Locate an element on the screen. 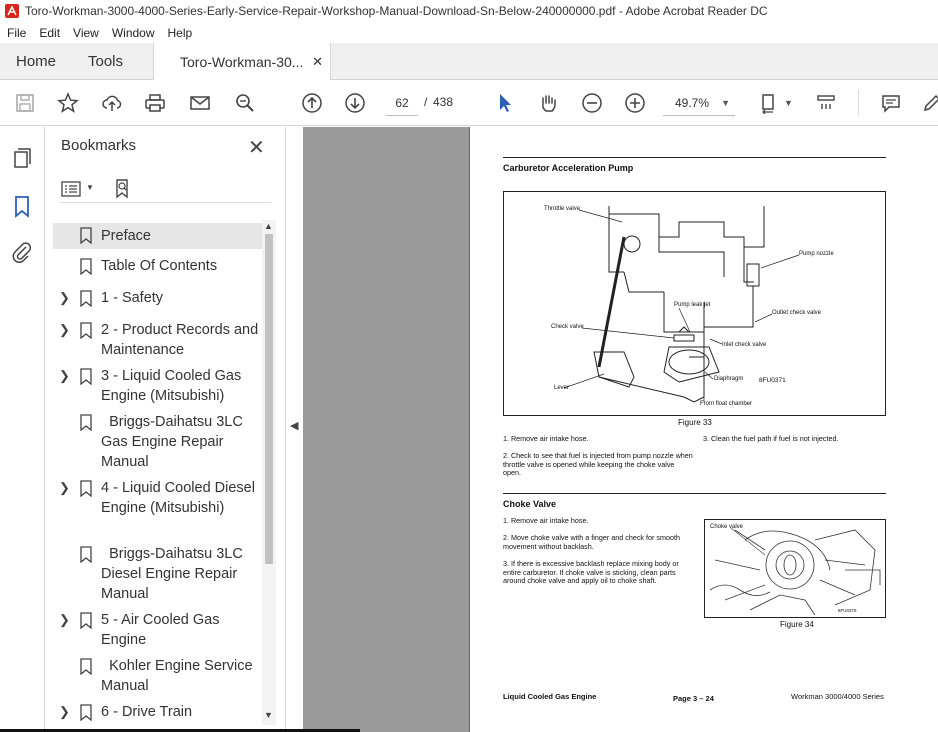 The image size is (938, 732). label-pump-nozzle: Pump nozzle is located at coordinates (816, 254).